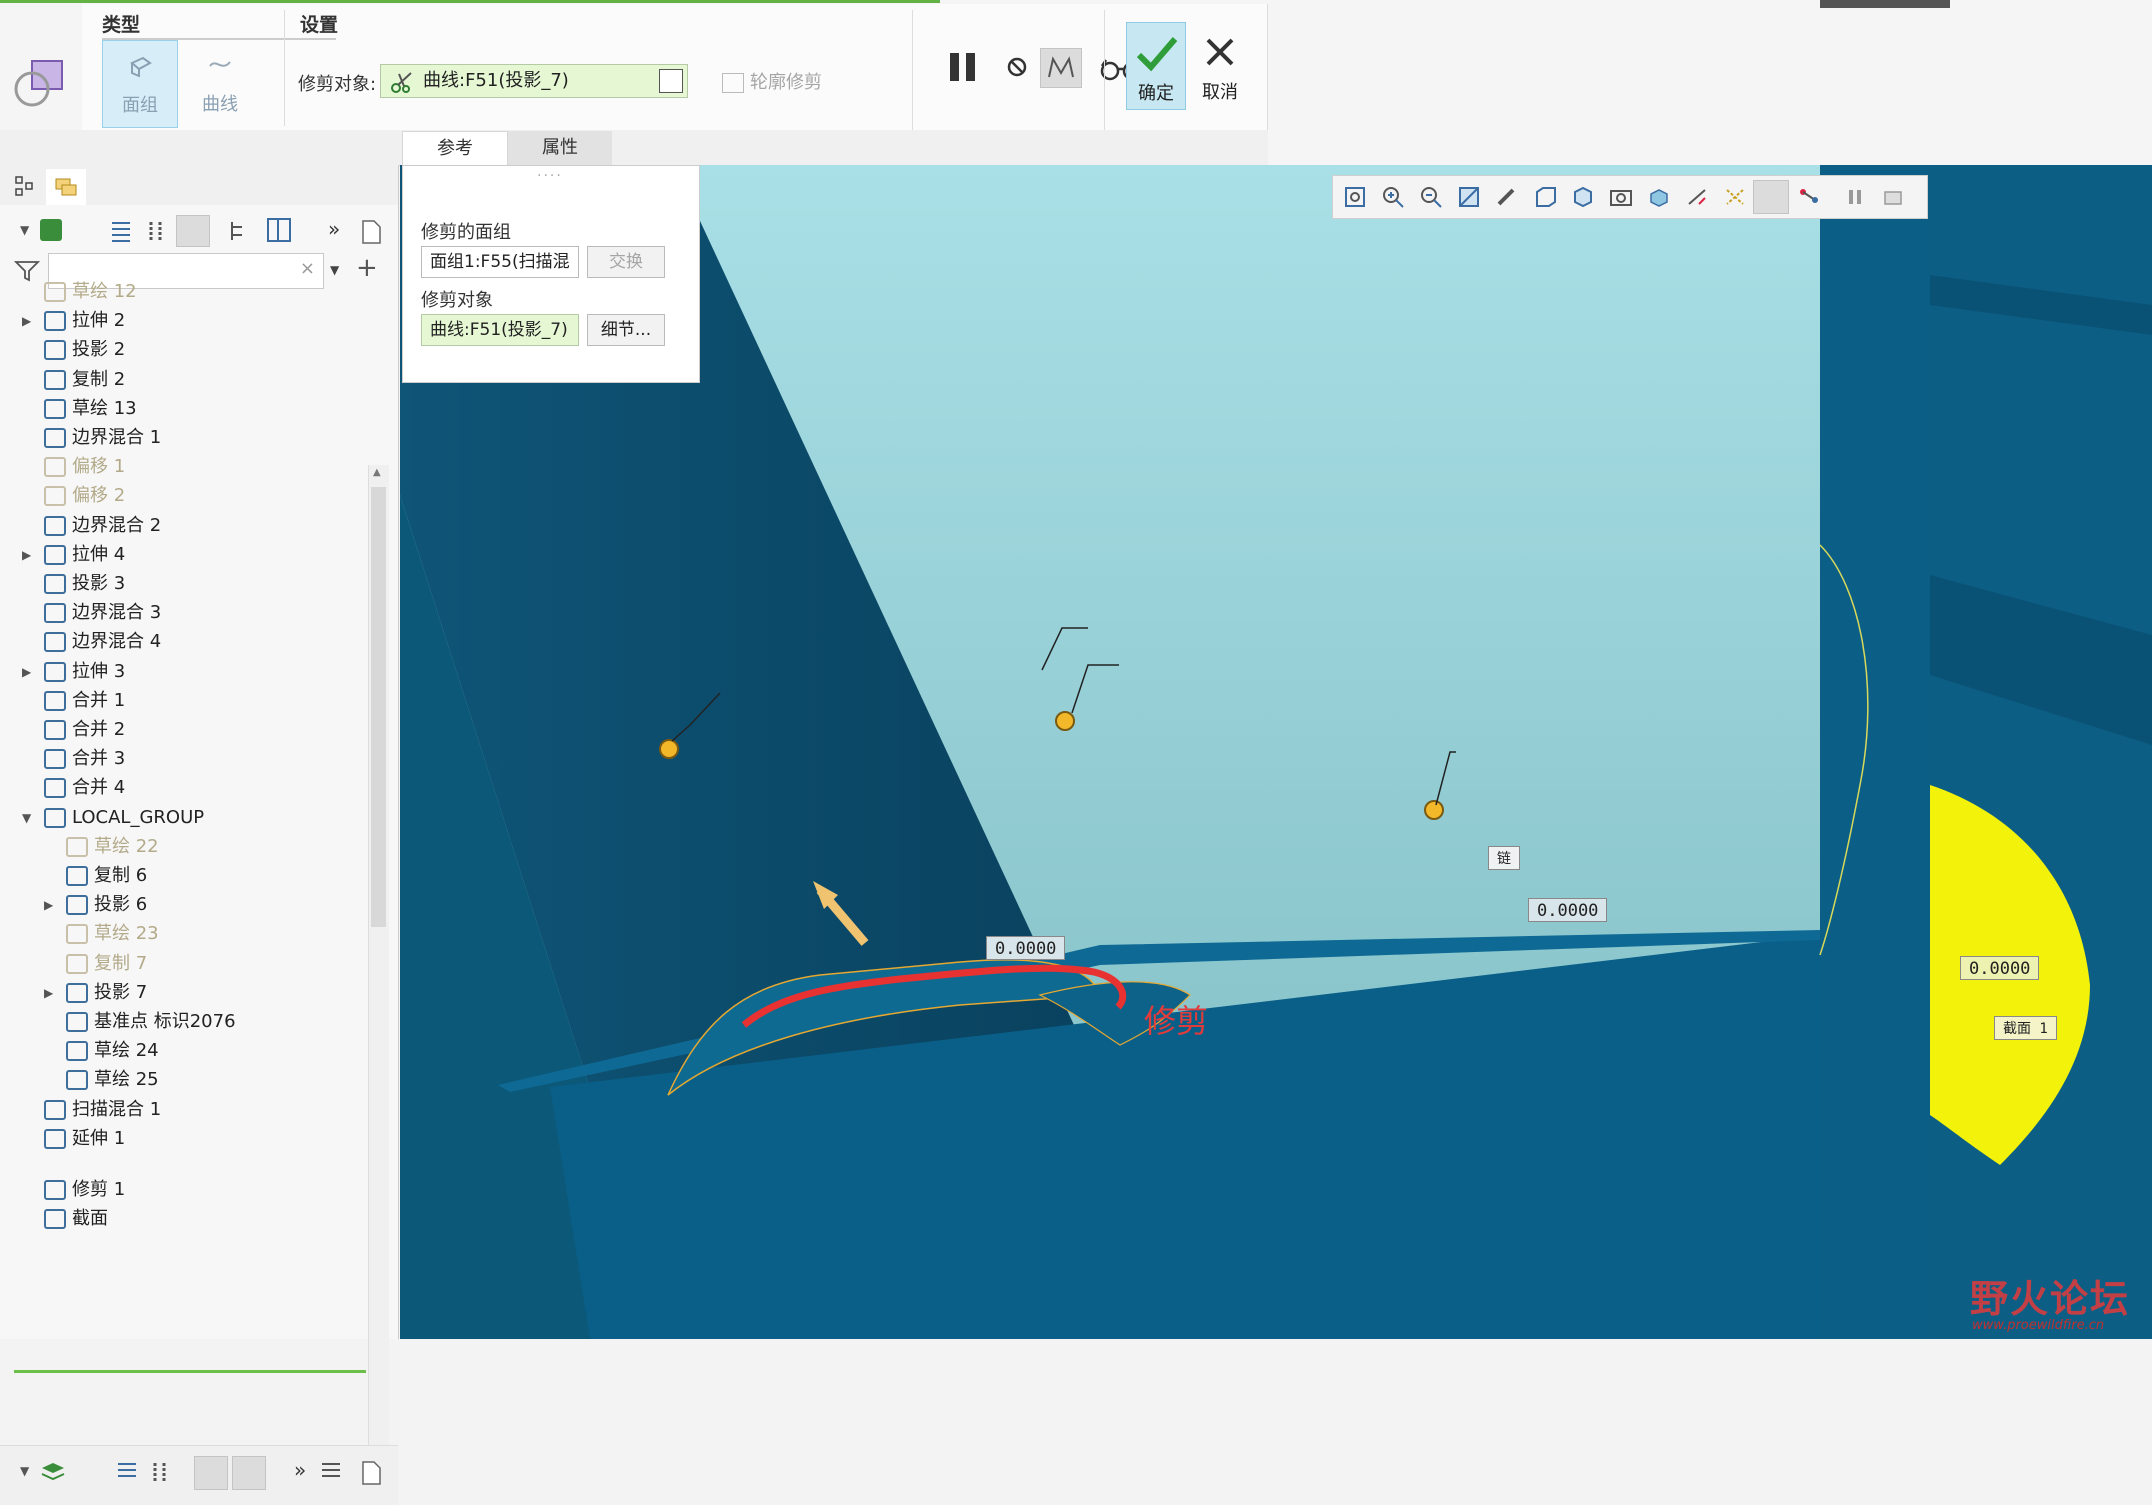 The width and height of the screenshot is (2152, 1505). Describe the element at coordinates (102, 642) in the screenshot. I see `tree-item: 边界混合 4` at that location.